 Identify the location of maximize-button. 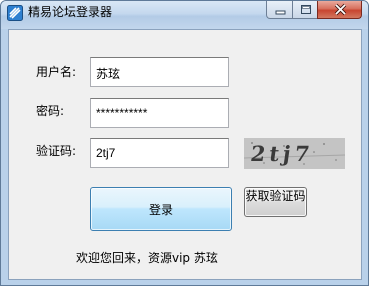
(305, 10).